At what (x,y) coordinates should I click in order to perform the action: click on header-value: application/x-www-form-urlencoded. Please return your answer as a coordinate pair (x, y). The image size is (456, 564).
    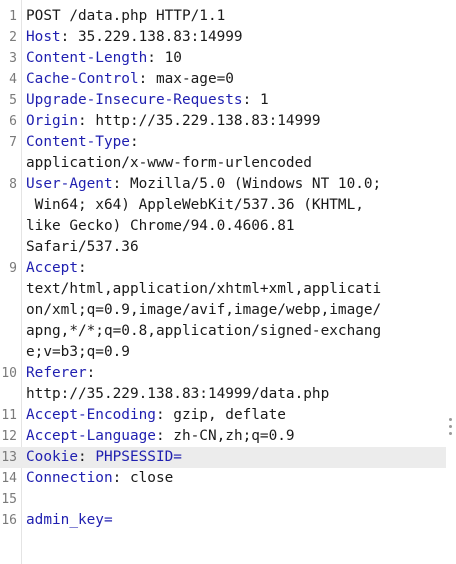
    Looking at the image, I should click on (169, 163).